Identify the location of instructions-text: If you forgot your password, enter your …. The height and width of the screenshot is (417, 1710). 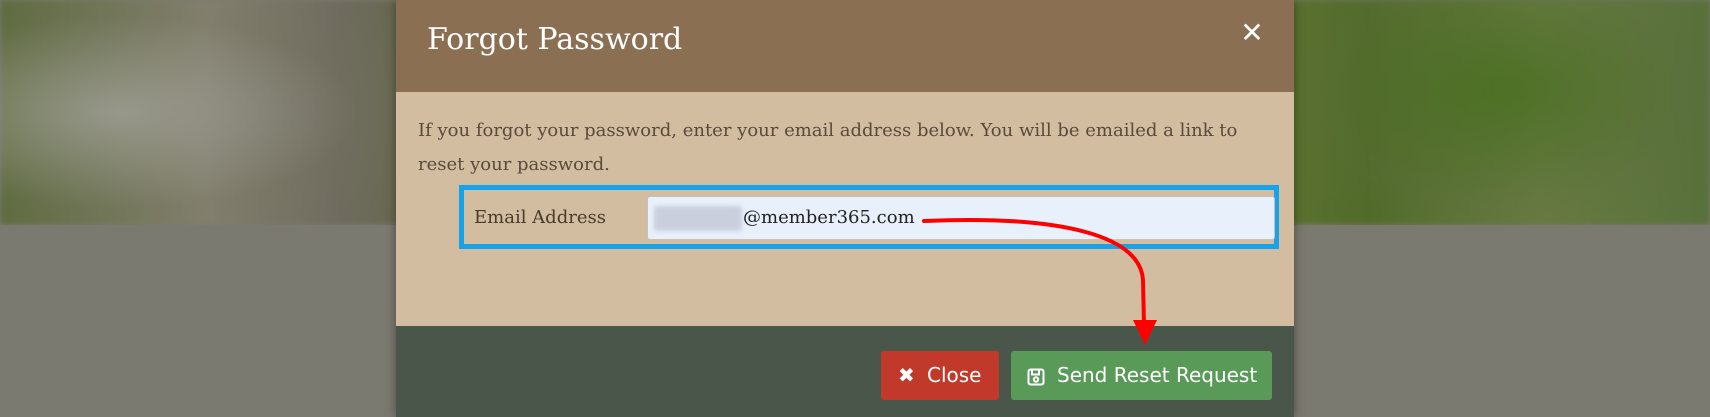
(828, 147).